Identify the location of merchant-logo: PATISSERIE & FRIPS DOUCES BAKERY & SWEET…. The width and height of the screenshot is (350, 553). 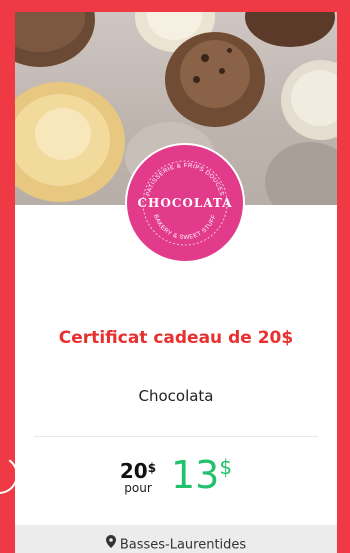
(185, 203).